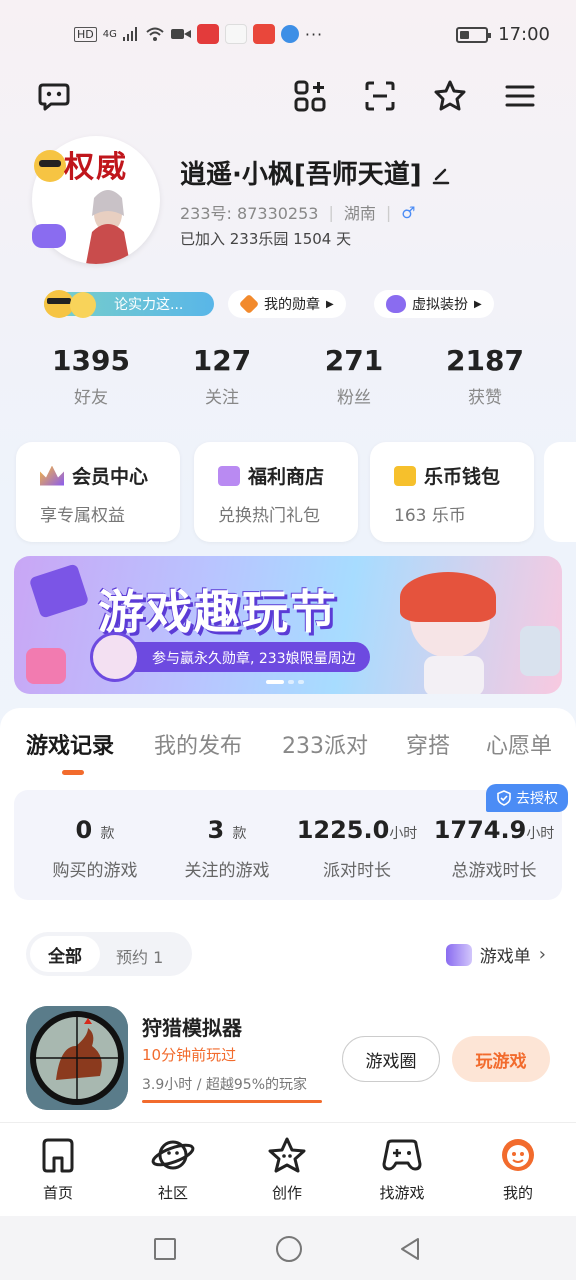 The width and height of the screenshot is (576, 1280). What do you see at coordinates (229, 475) in the screenshot?
I see `gift-icon` at bounding box center [229, 475].